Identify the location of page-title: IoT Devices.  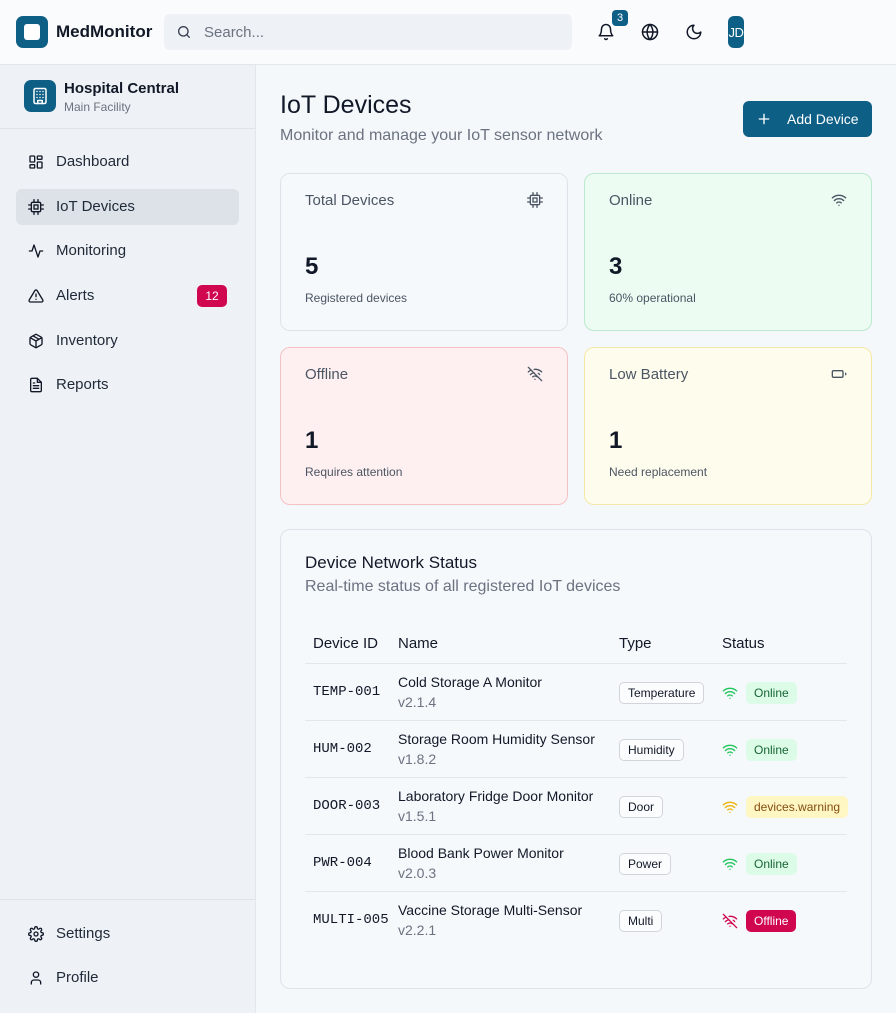
(346, 105).